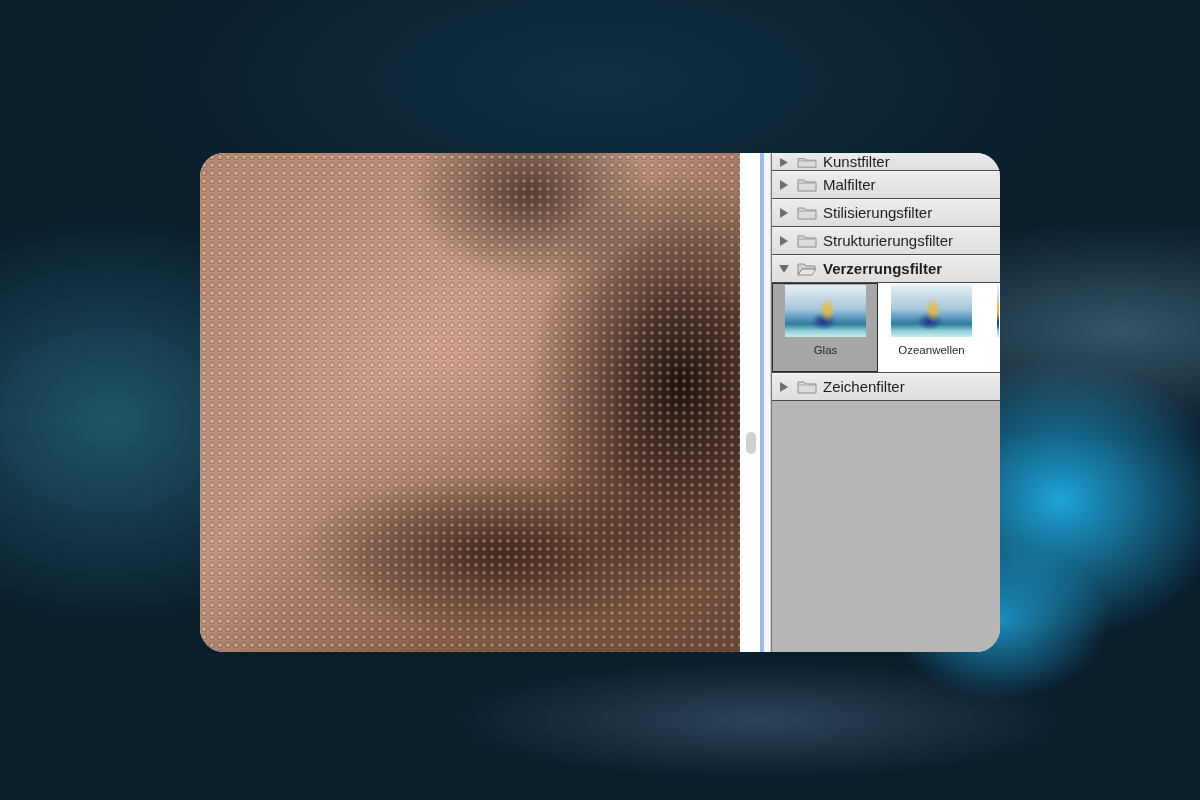 The image size is (1200, 800). I want to click on scrollbar-thumb, so click(751, 443).